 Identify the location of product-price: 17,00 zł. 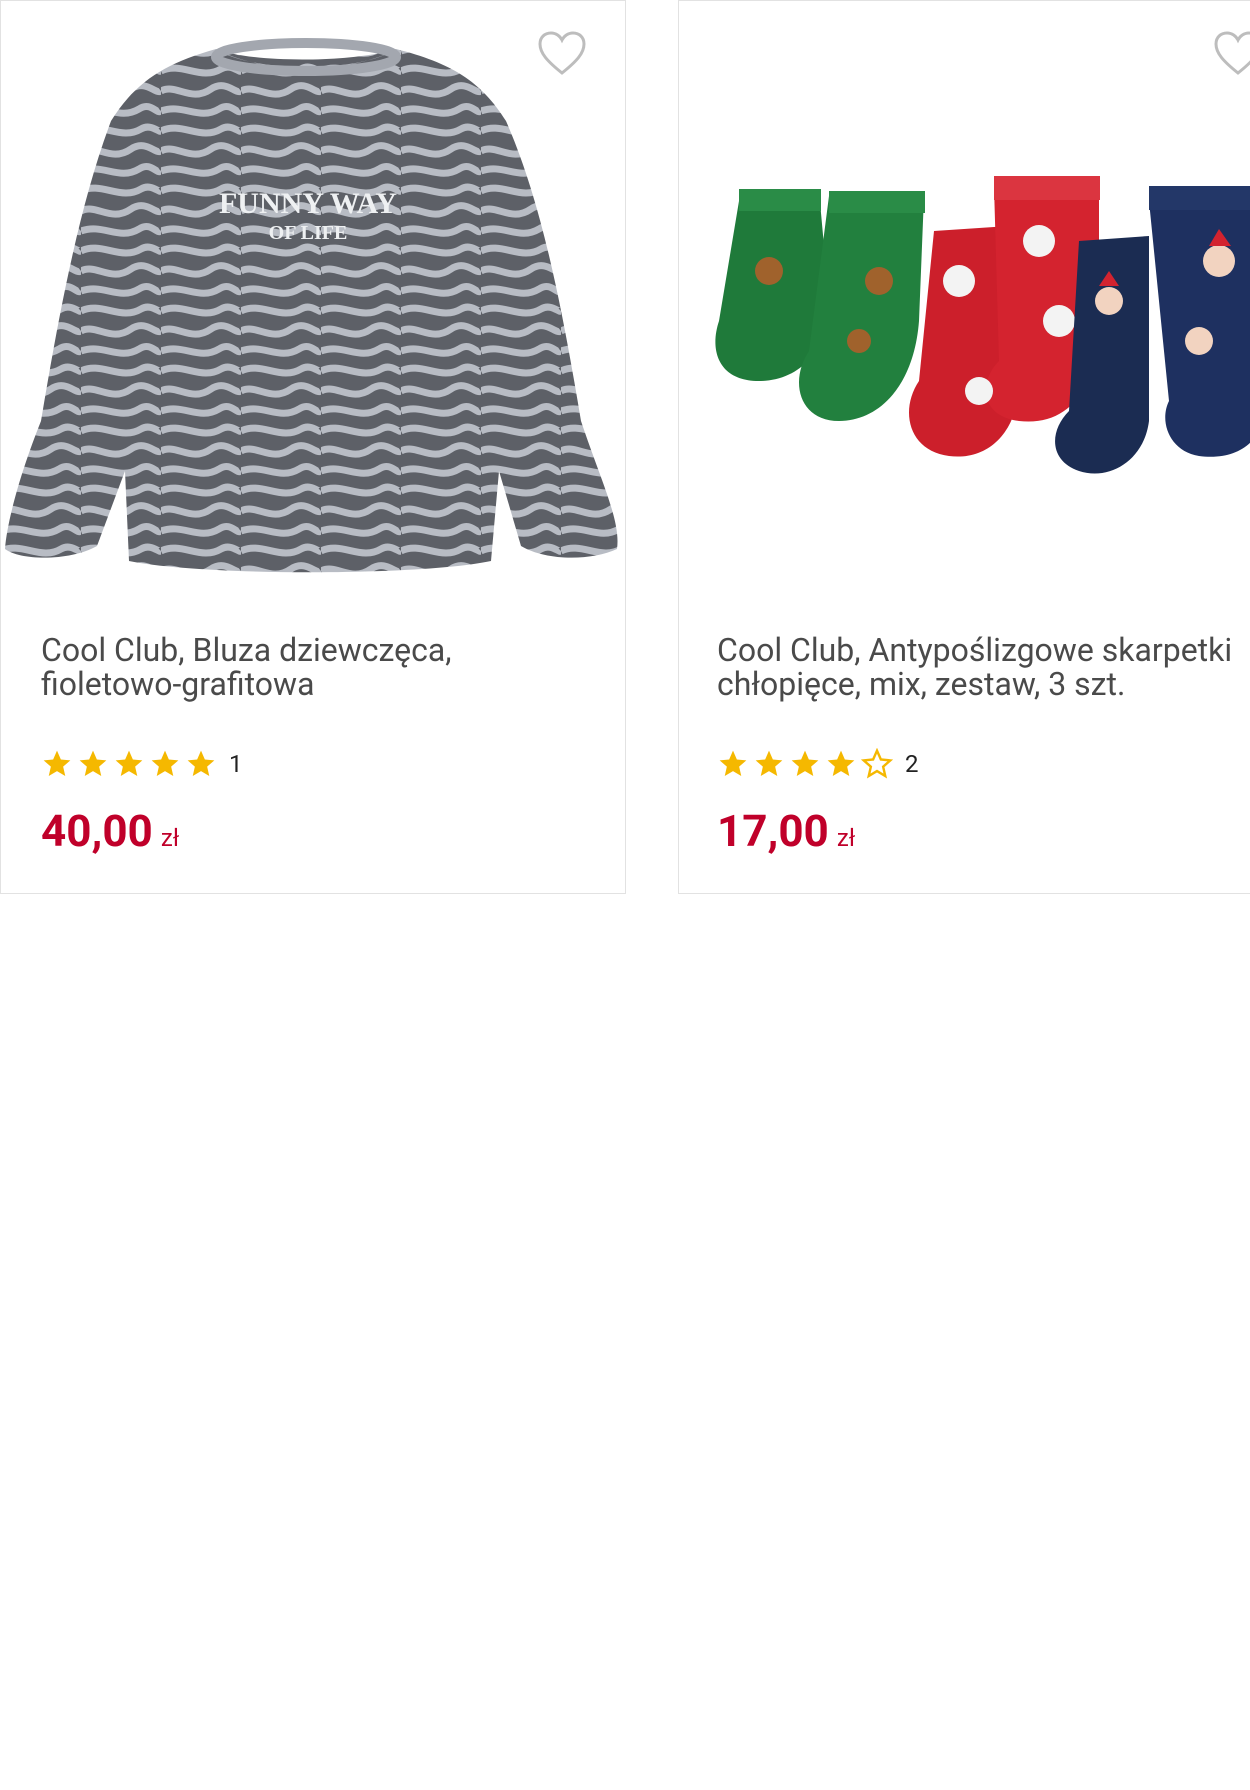
(786, 834).